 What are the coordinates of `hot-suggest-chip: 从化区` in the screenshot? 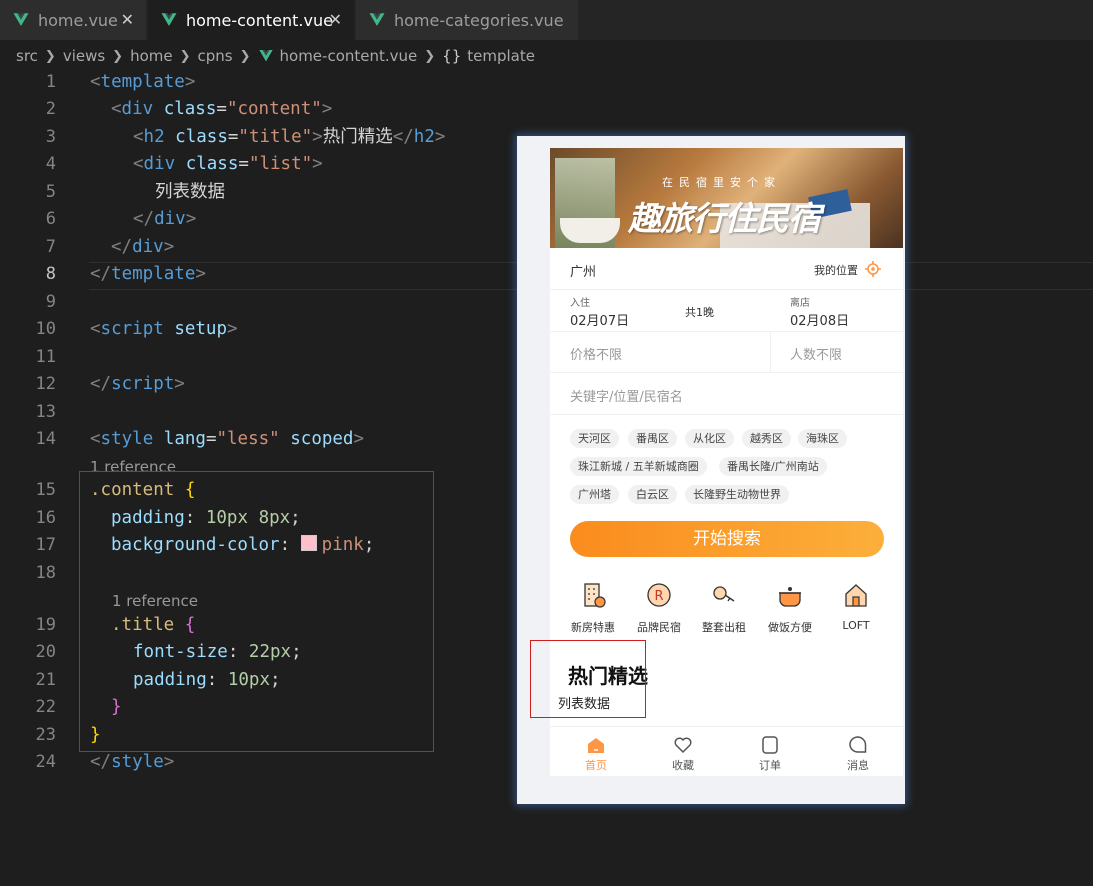 It's located at (709, 438).